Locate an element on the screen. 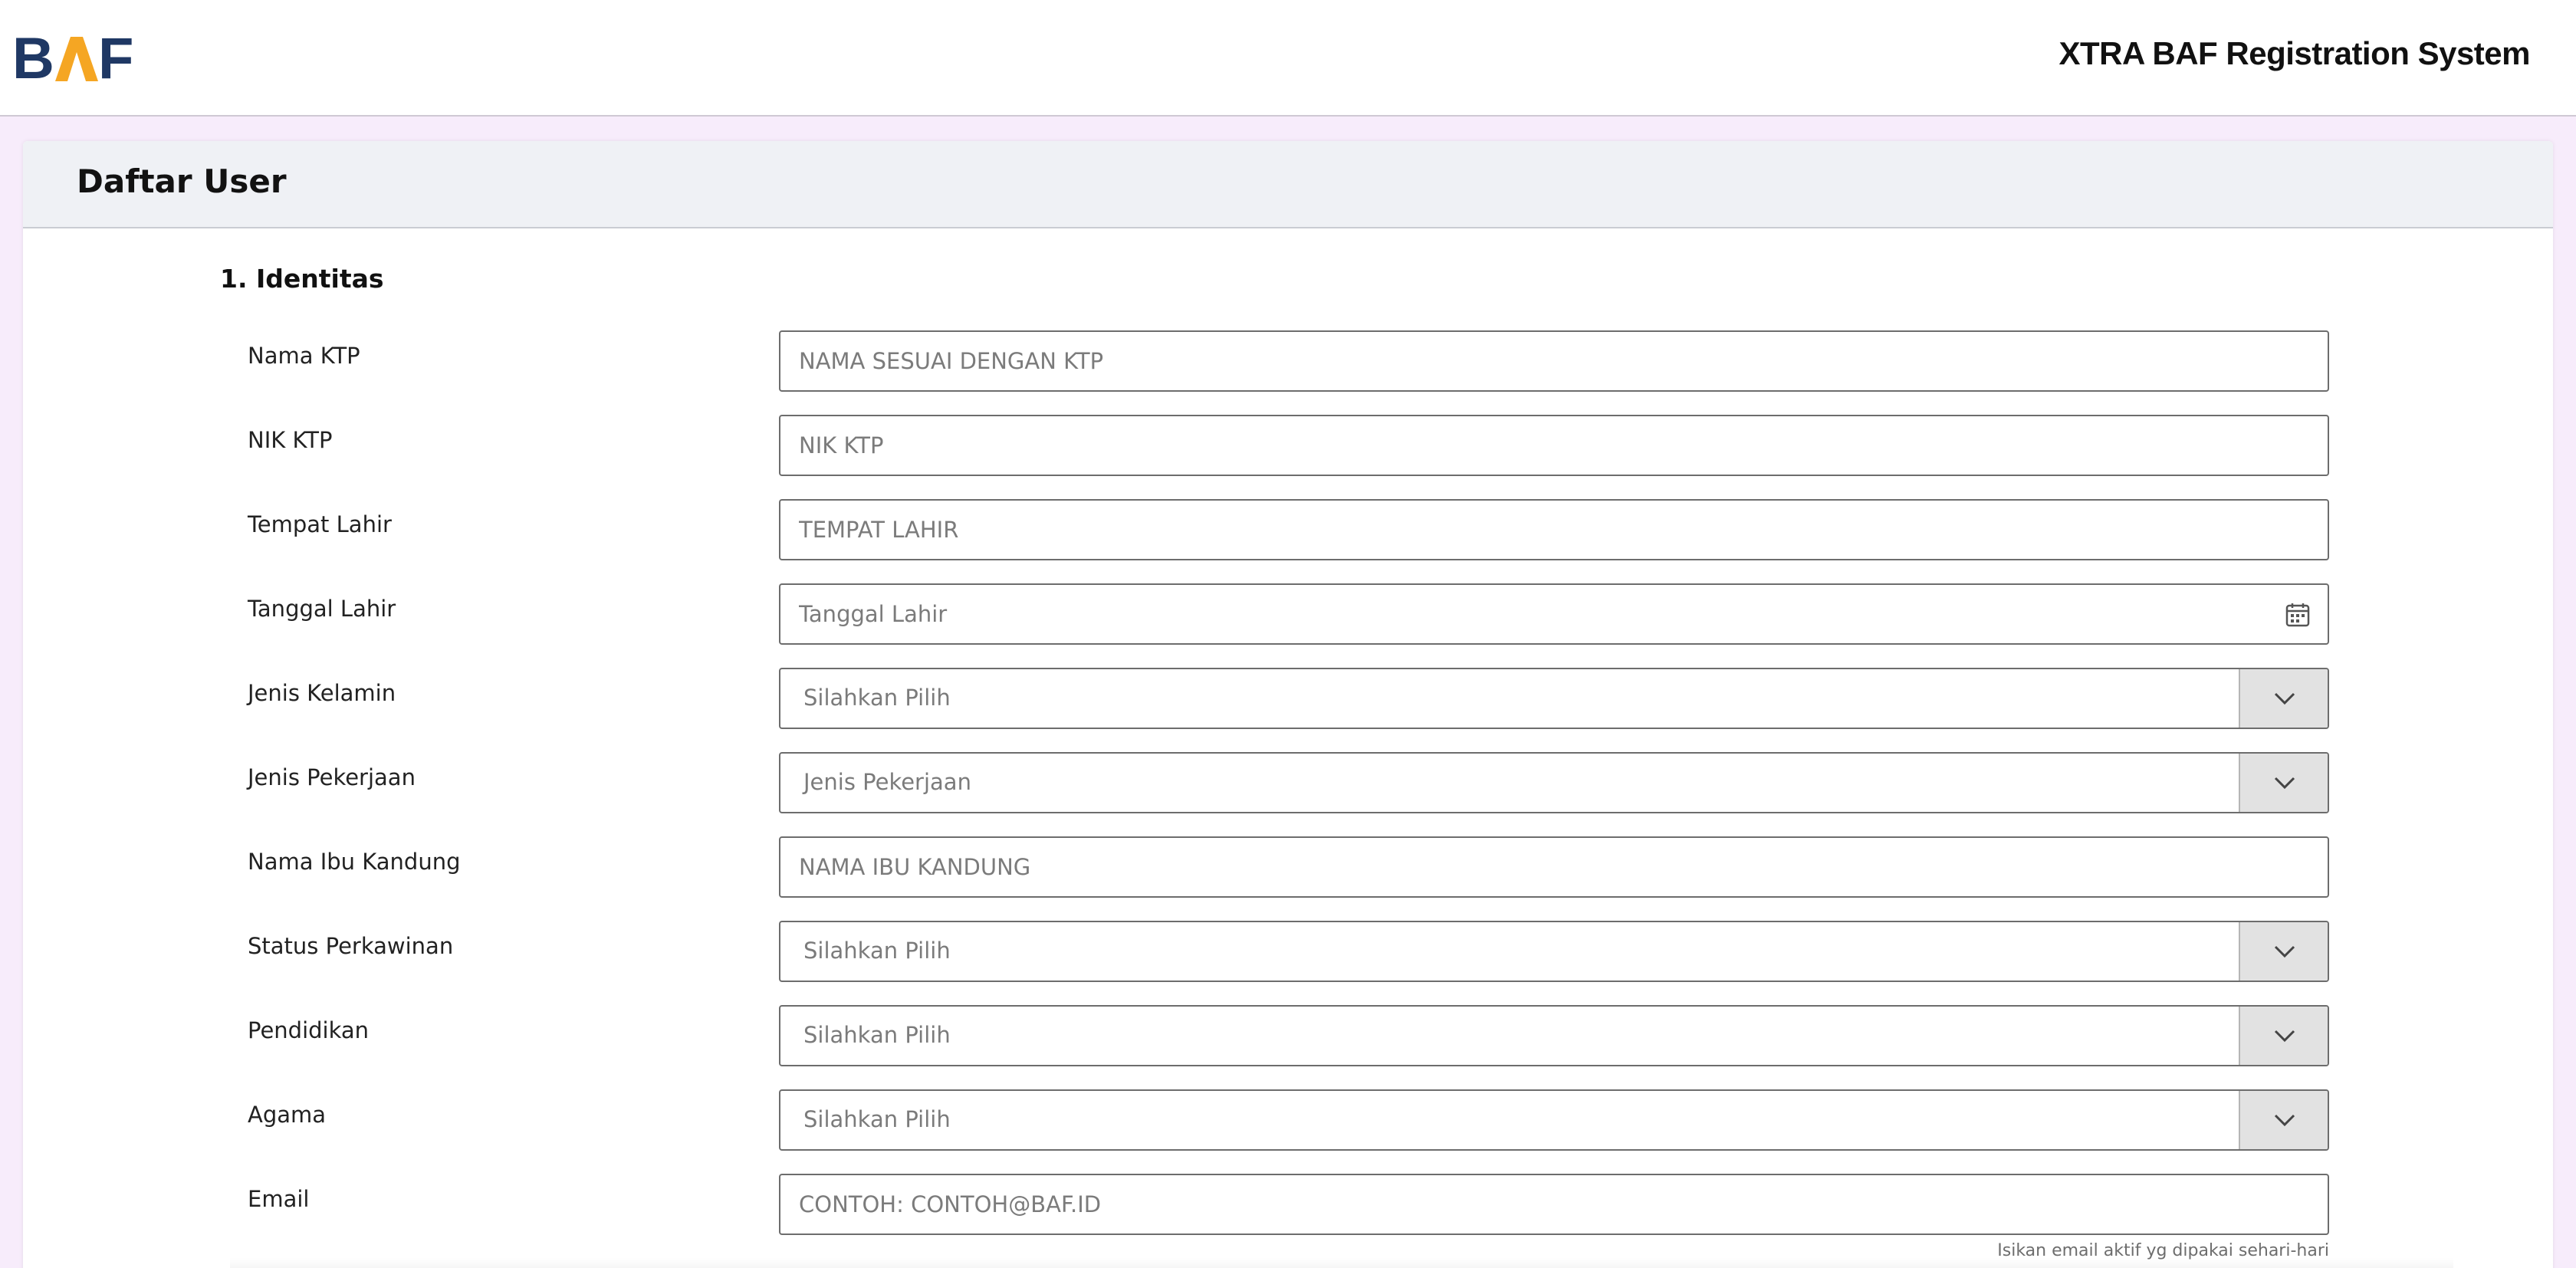 This screenshot has height=1268, width=2576. card-header: Daftar User is located at coordinates (1288, 184).